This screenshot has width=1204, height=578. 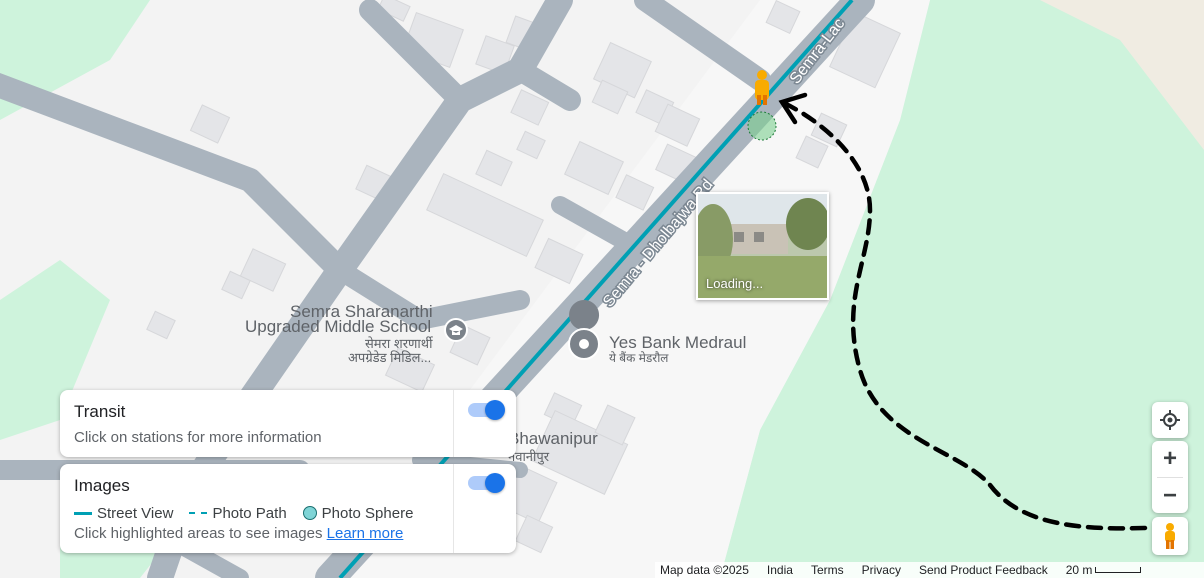 What do you see at coordinates (704, 570) in the screenshot?
I see `map-data-attribution: Map data ©2025` at bounding box center [704, 570].